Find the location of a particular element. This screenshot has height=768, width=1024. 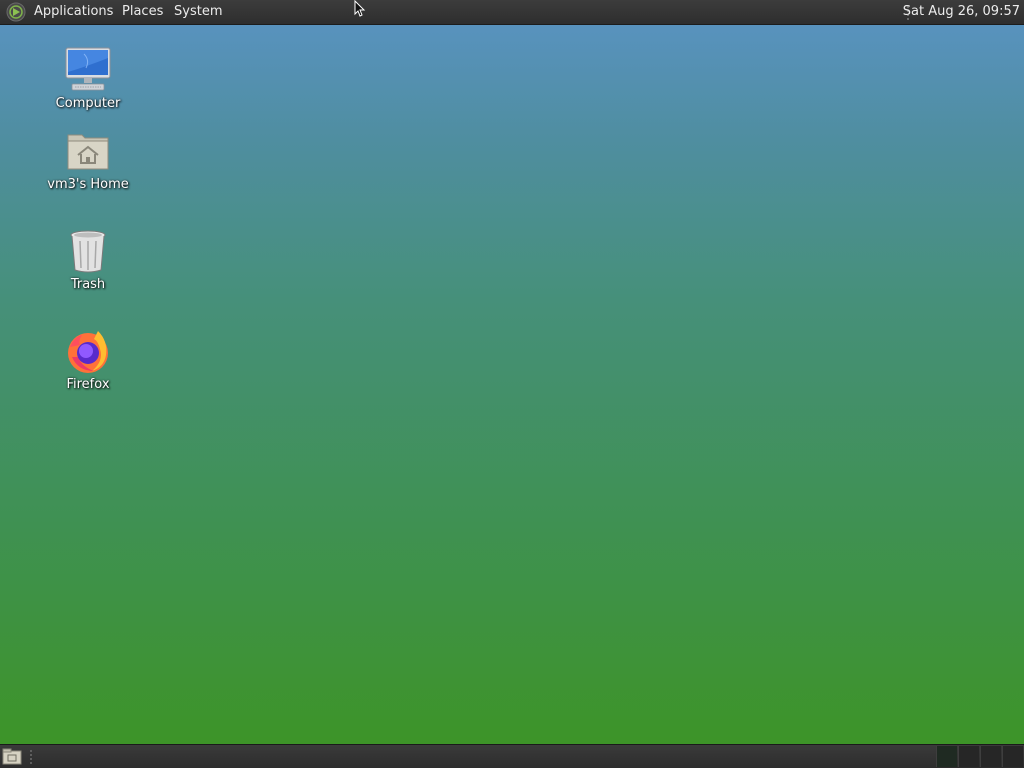

desktop-icon-computer: Computer is located at coordinates (88, 79).